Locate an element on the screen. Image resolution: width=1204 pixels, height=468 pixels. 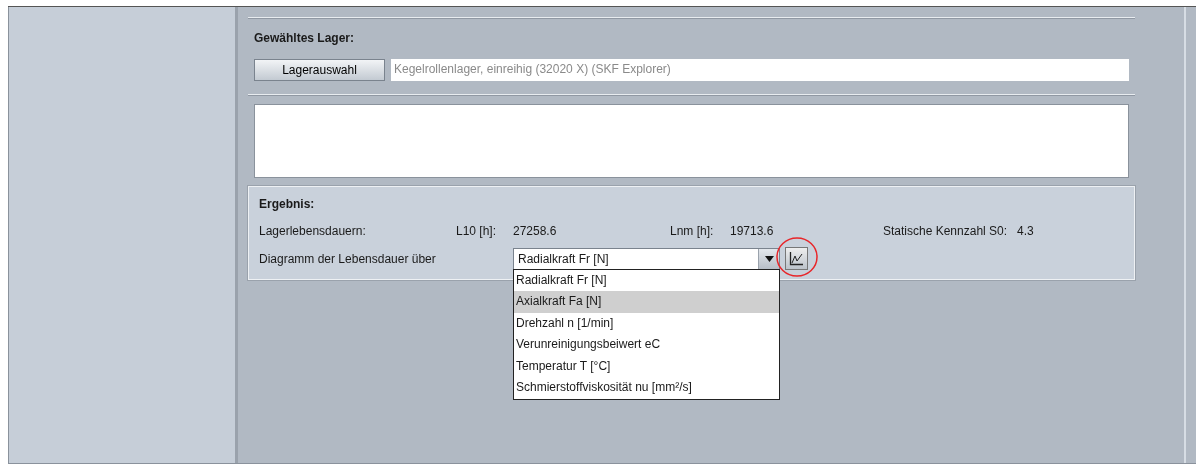
dropdown-option: Axialkraft Fa [N] is located at coordinates (646, 302).